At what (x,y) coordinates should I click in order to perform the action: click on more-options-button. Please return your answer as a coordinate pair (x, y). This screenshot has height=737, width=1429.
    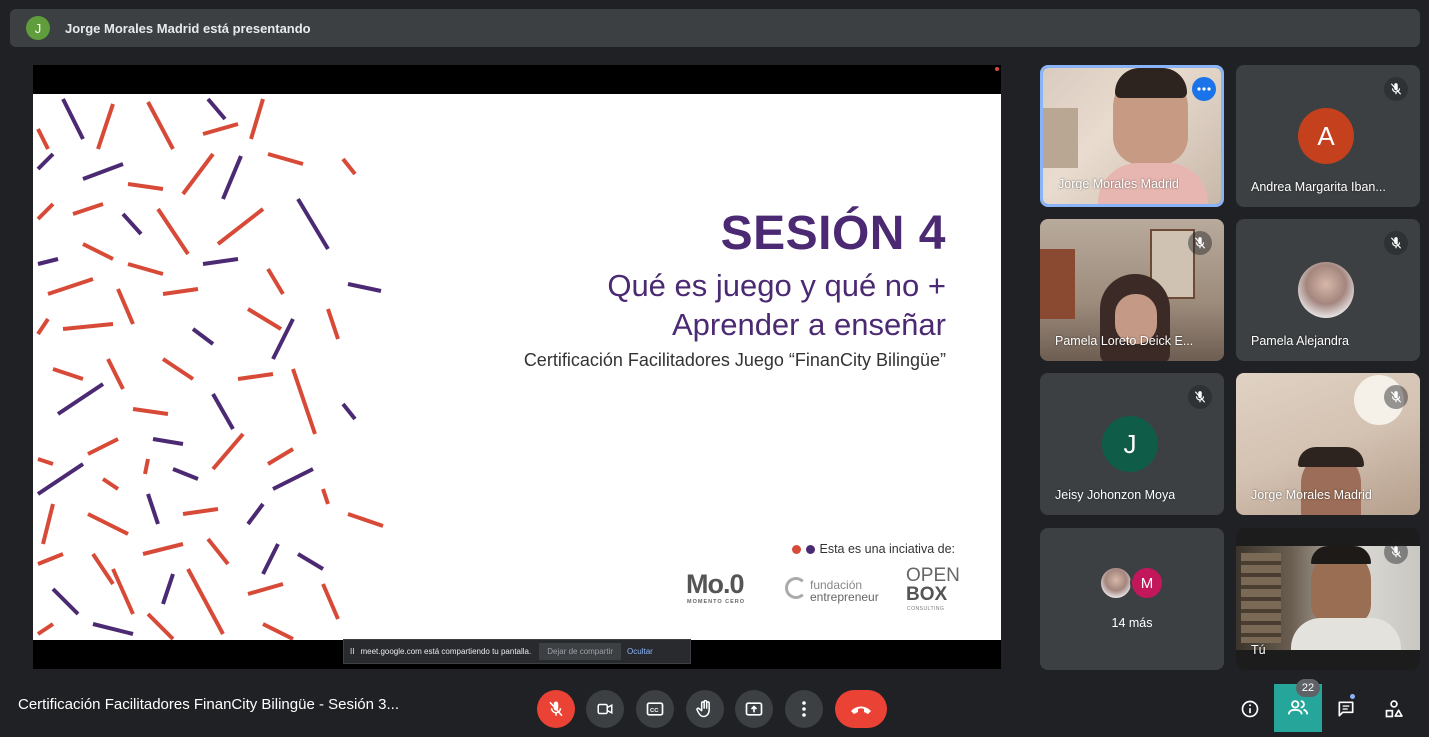
    Looking at the image, I should click on (804, 709).